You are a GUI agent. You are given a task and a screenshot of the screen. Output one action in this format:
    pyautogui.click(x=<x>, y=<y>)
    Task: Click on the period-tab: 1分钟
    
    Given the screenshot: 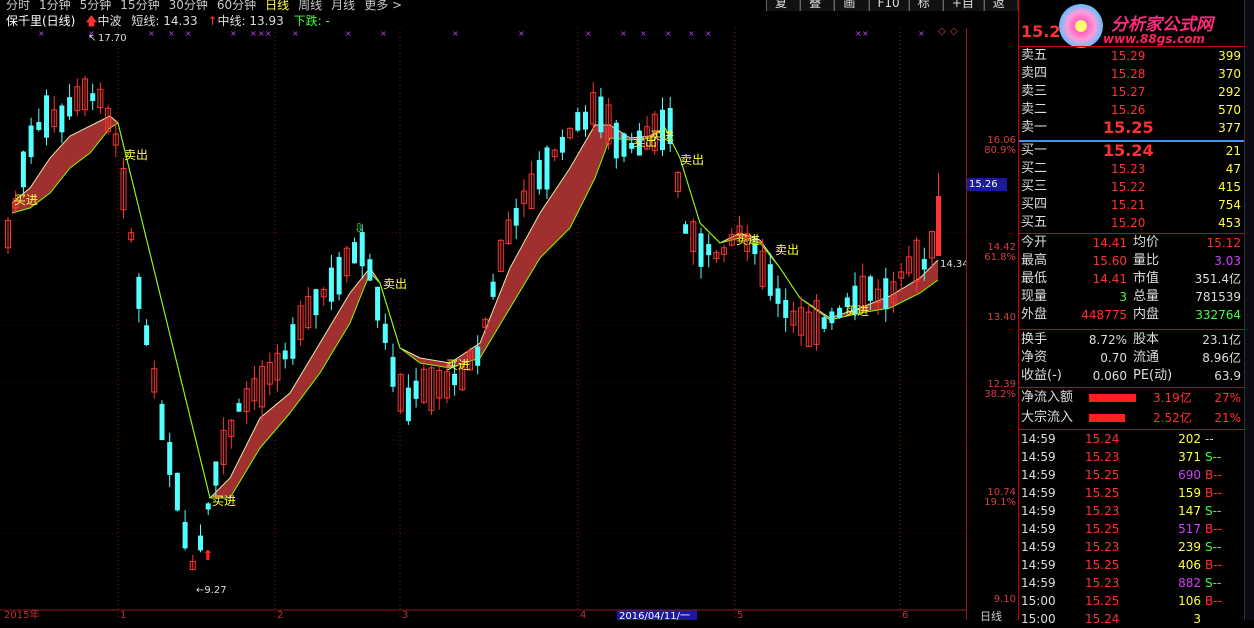 What is the action you would take?
    pyautogui.click(x=55, y=5)
    